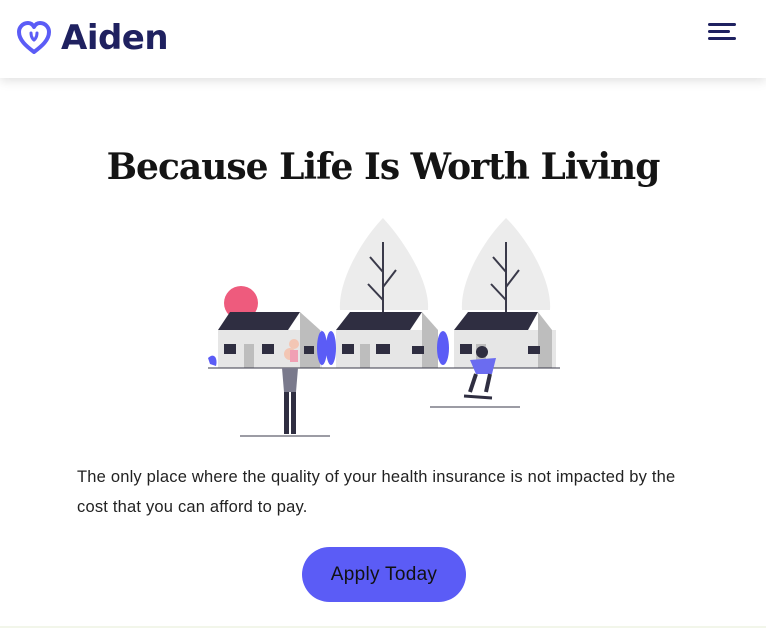  Describe the element at coordinates (115, 38) in the screenshot. I see `brand-name: Aiden` at that location.